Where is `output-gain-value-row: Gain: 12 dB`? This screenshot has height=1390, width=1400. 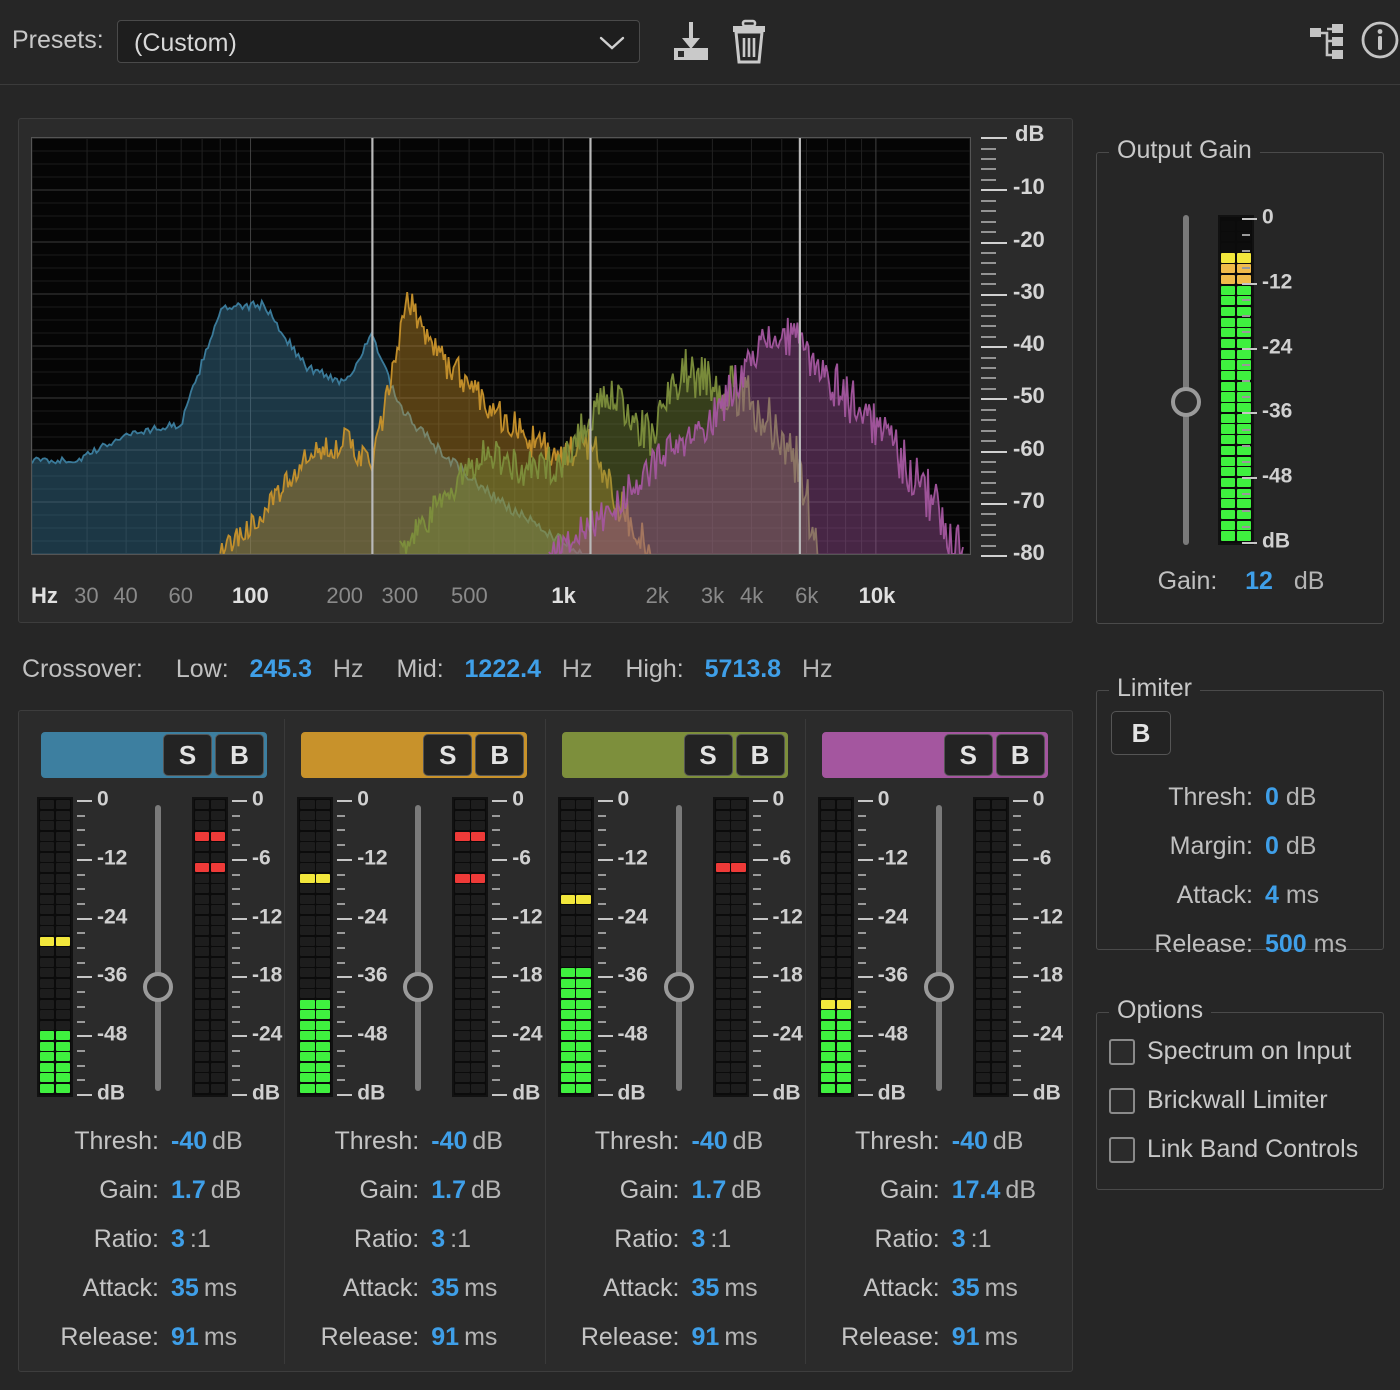 output-gain-value-row: Gain: 12 dB is located at coordinates (1241, 581).